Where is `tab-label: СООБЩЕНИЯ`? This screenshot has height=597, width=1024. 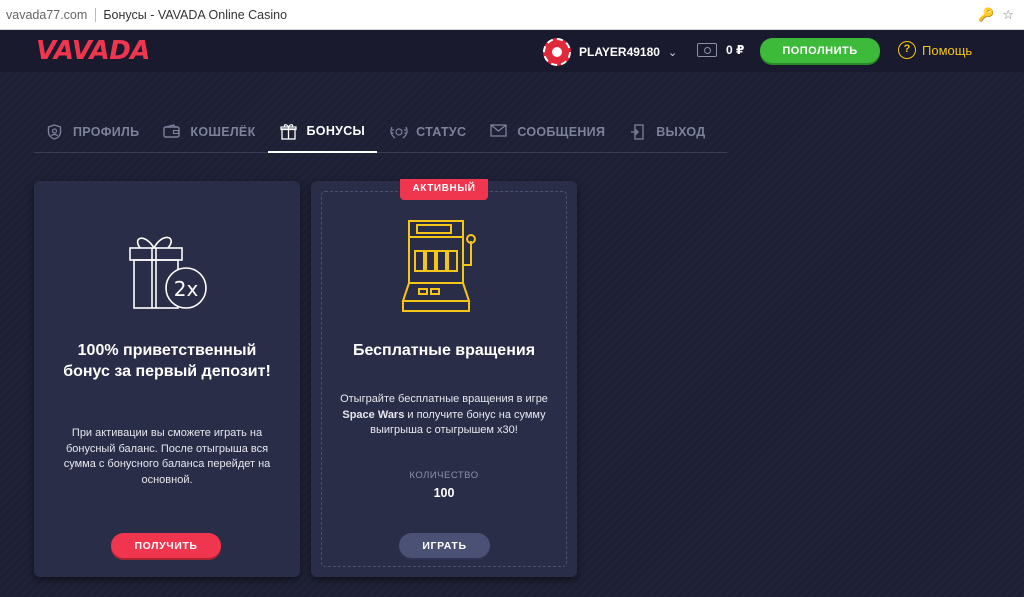 tab-label: СООБЩЕНИЯ is located at coordinates (561, 131).